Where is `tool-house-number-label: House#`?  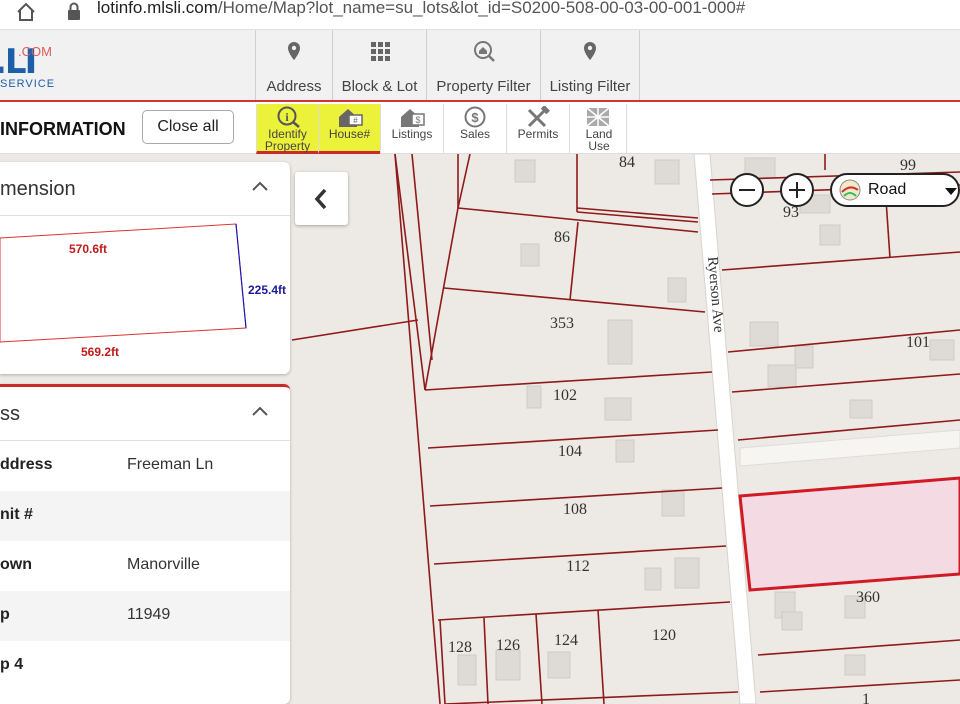
tool-house-number-label: House# is located at coordinates (349, 134).